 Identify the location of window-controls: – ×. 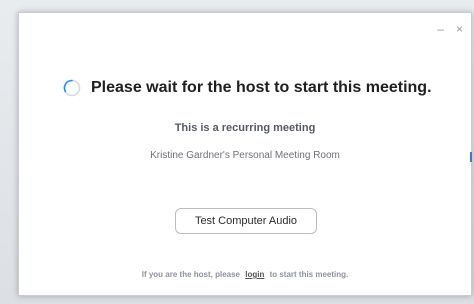
(450, 29).